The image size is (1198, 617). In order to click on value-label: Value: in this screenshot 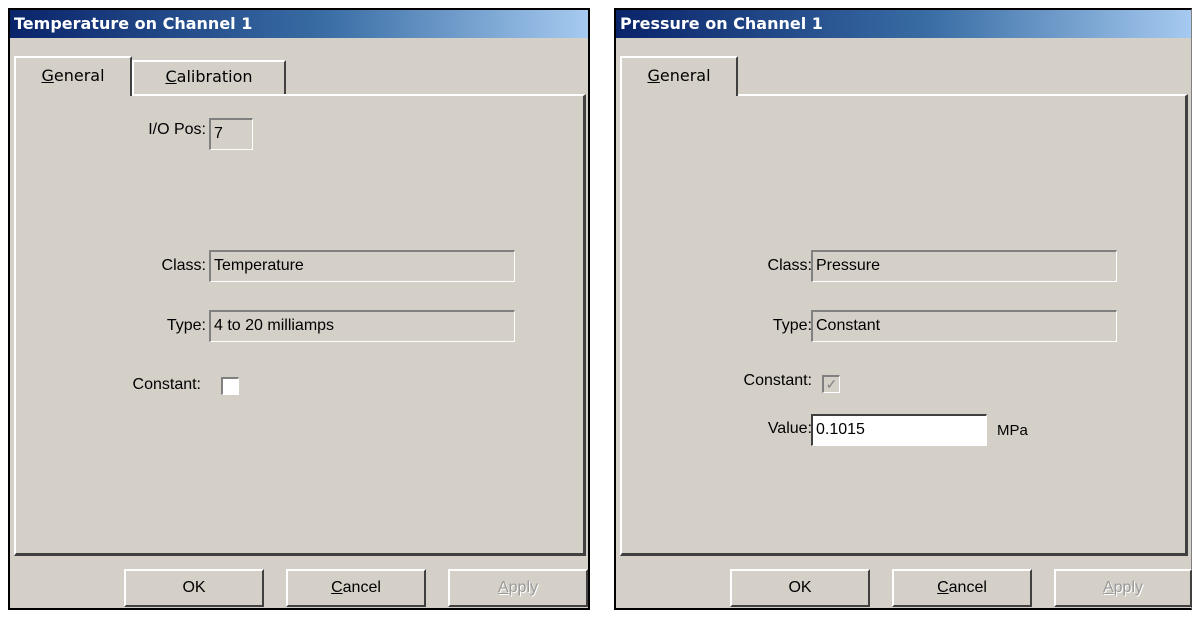, I will do `click(789, 428)`.